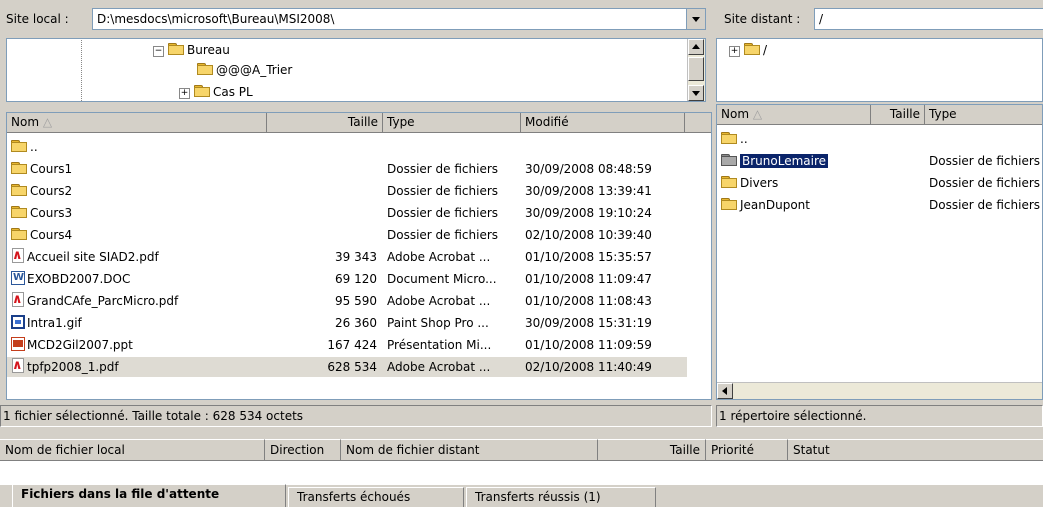 This screenshot has width=1043, height=507. I want to click on tree-node-bureau: − Bureau, so click(191, 50).